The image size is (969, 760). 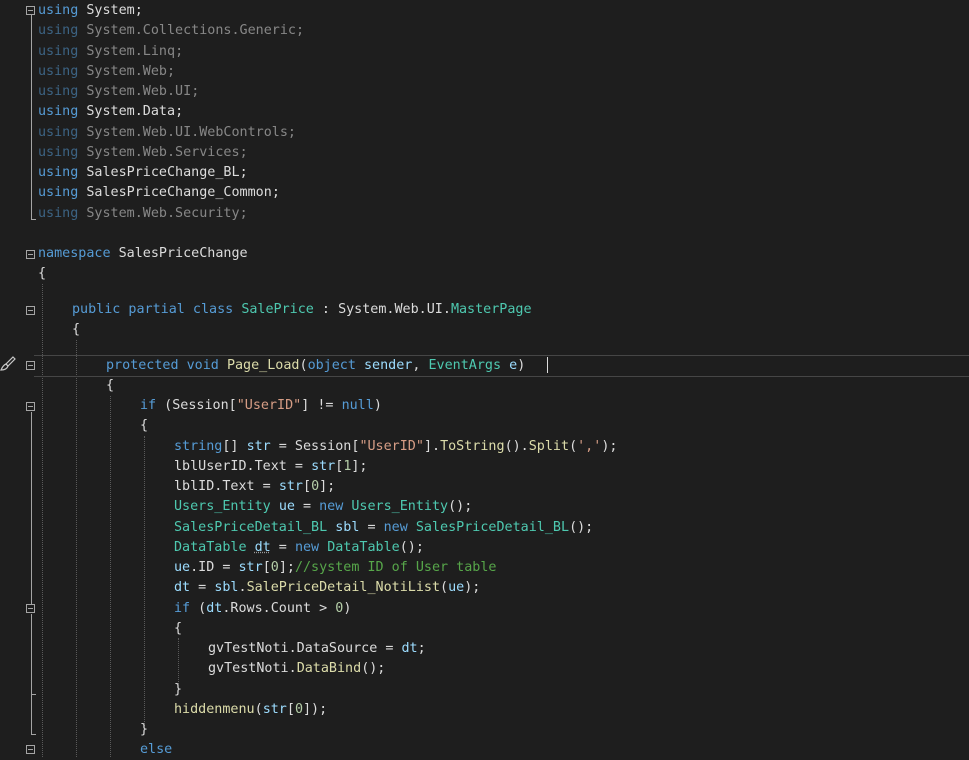 What do you see at coordinates (153, 309) in the screenshot?
I see `class-modifiers: public partial class` at bounding box center [153, 309].